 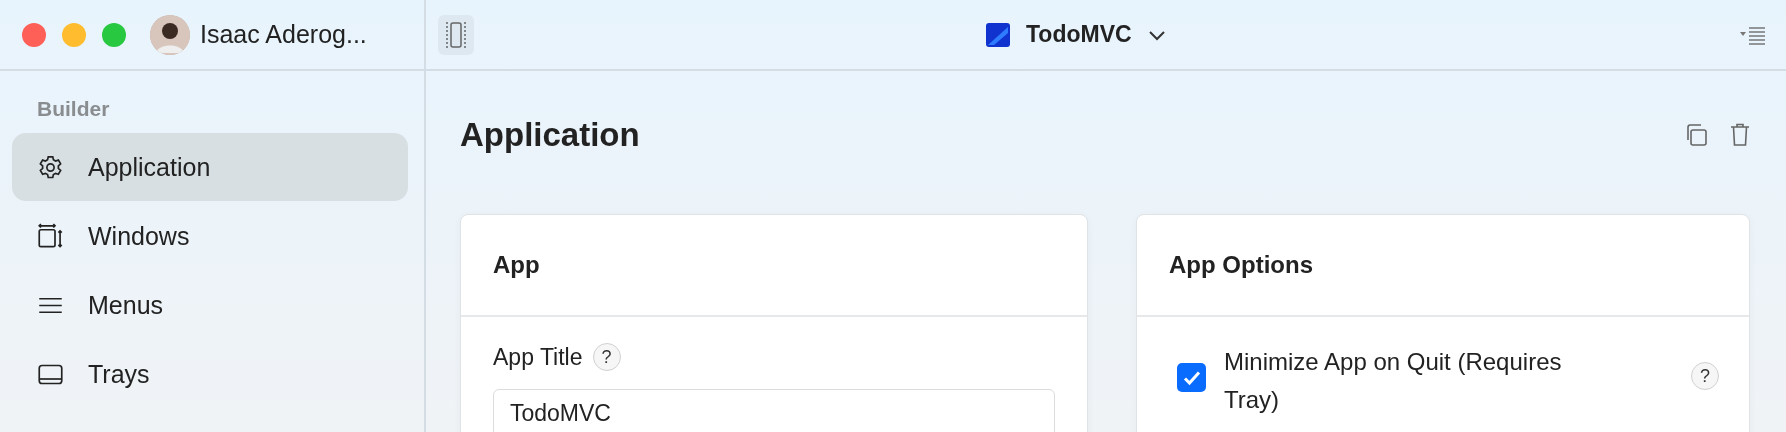 I want to click on card-title: App Options, so click(x=1241, y=265).